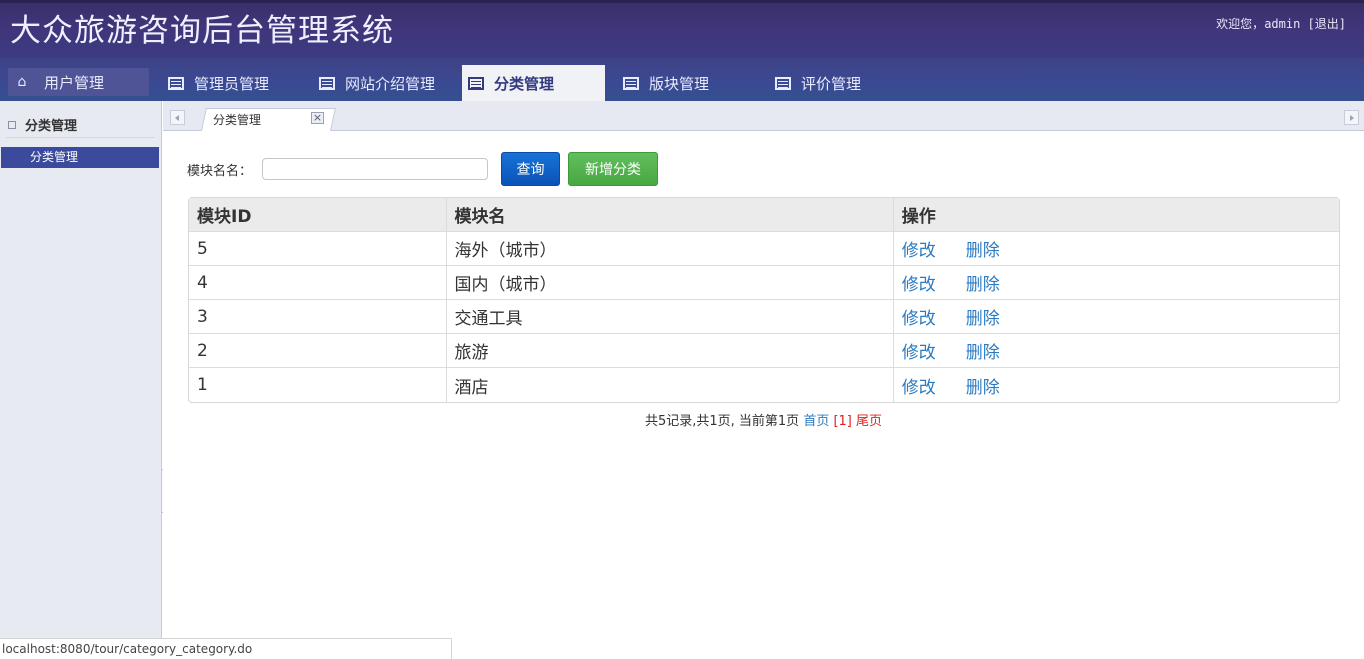 The height and width of the screenshot is (659, 1364). I want to click on nav-item-reviews: 评价管理, so click(839, 83).